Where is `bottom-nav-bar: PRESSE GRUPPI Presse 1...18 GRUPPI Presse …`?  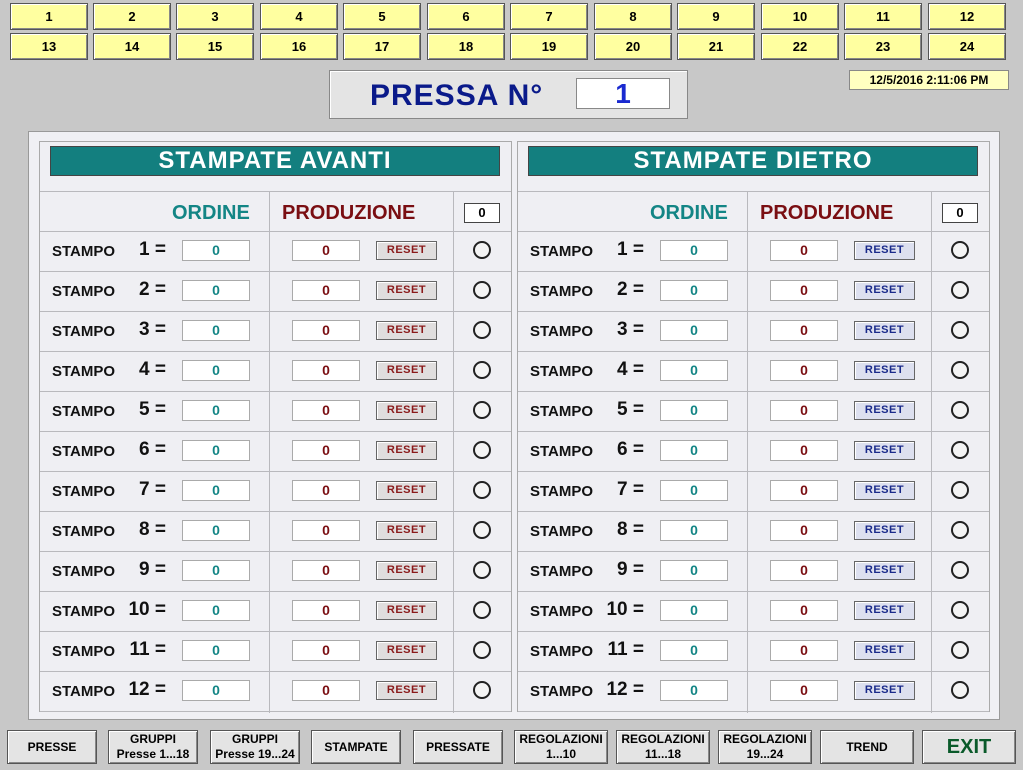 bottom-nav-bar: PRESSE GRUPPI Presse 1...18 GRUPPI Presse … is located at coordinates (511, 748).